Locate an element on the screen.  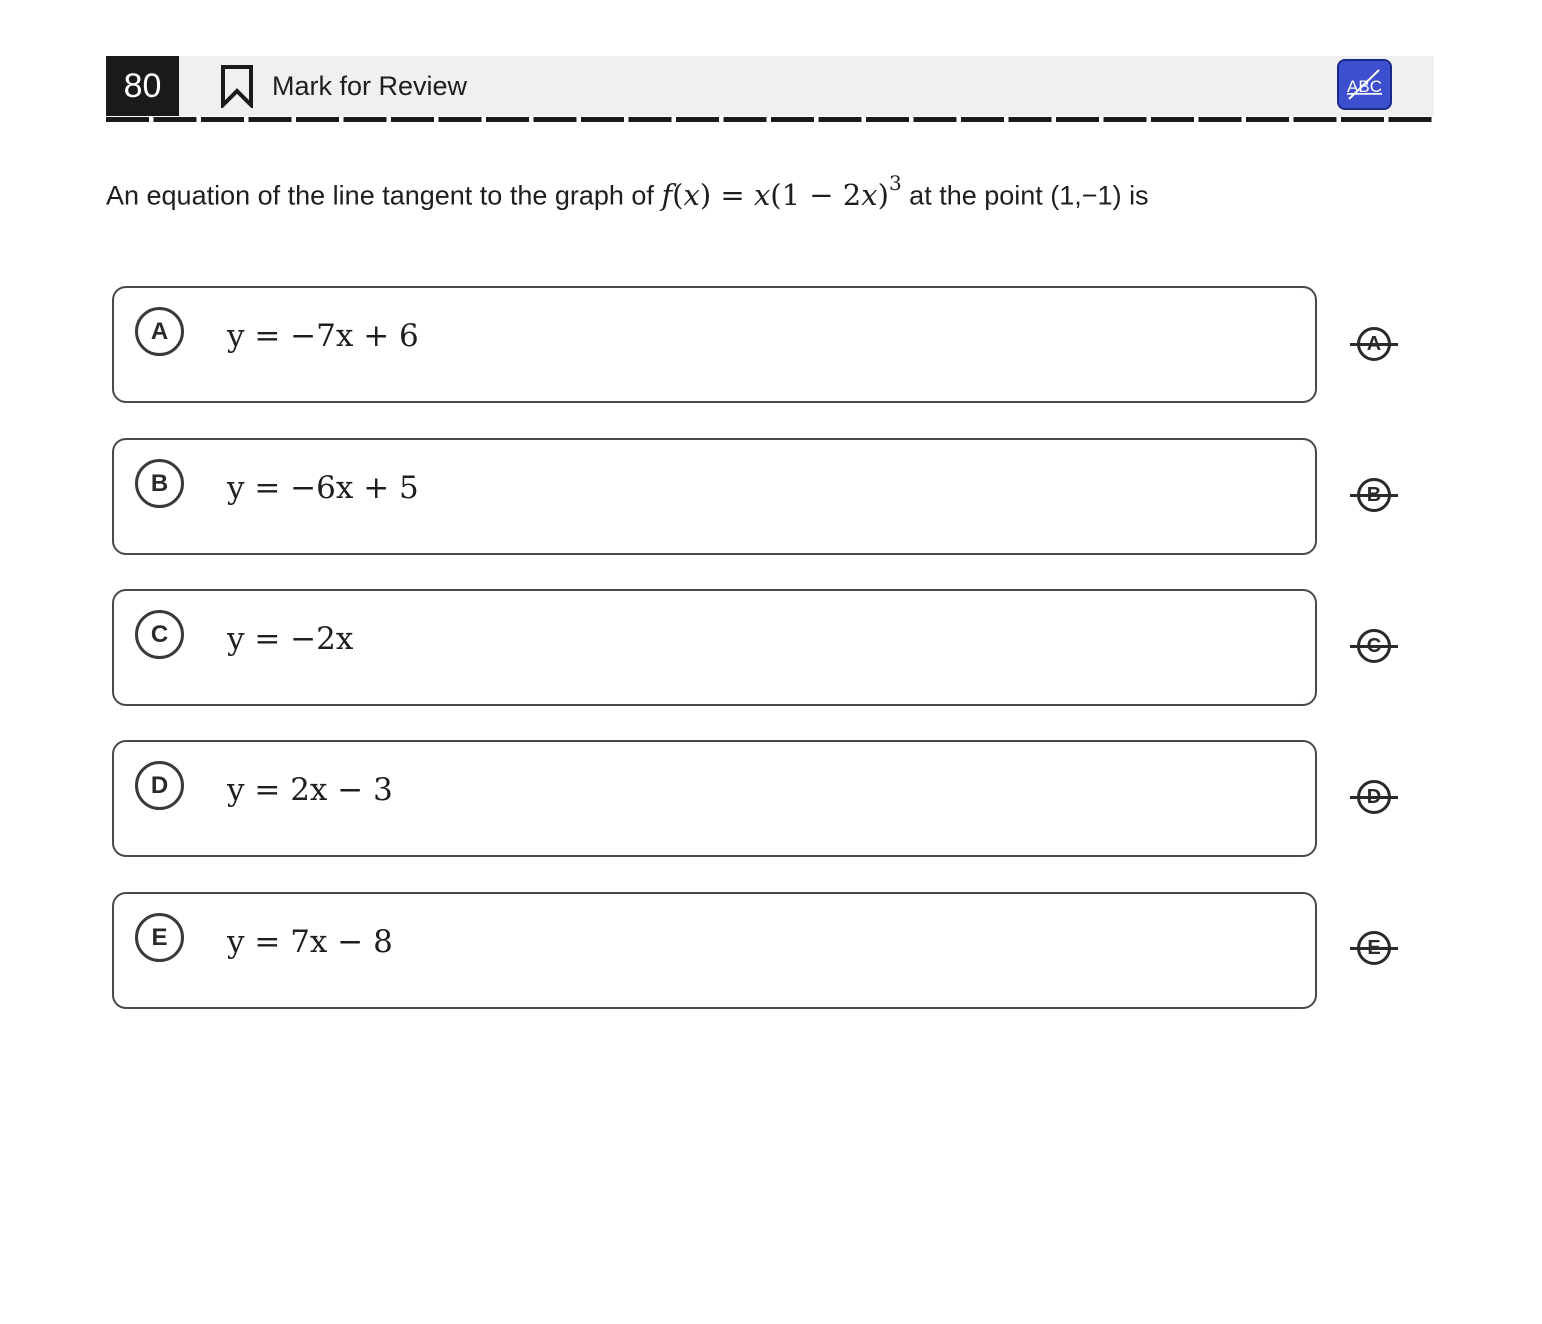
bookmark-icon is located at coordinates (237, 86).